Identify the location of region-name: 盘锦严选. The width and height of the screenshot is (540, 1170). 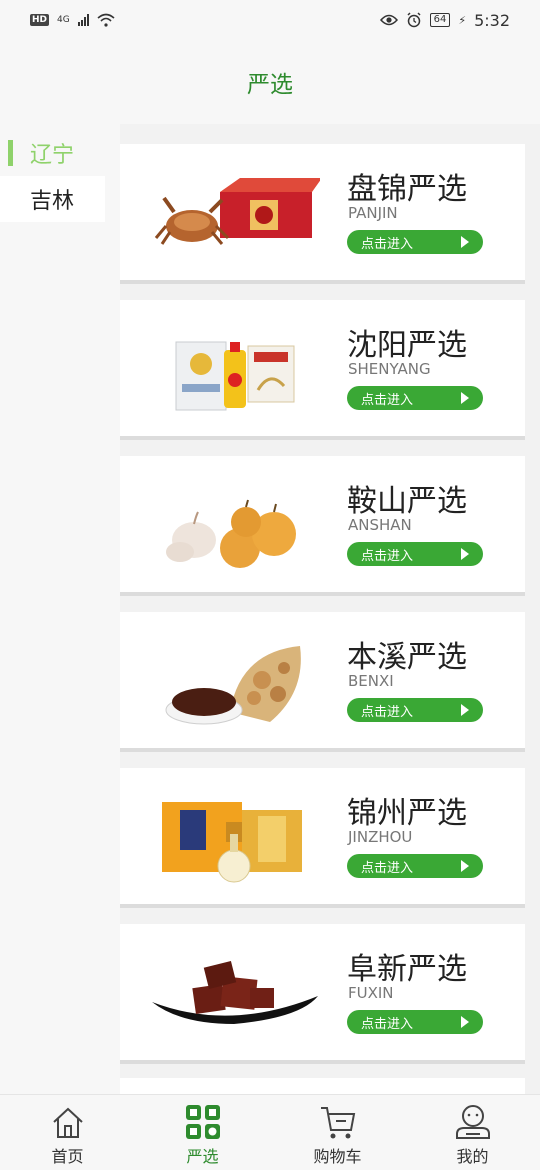
(407, 189).